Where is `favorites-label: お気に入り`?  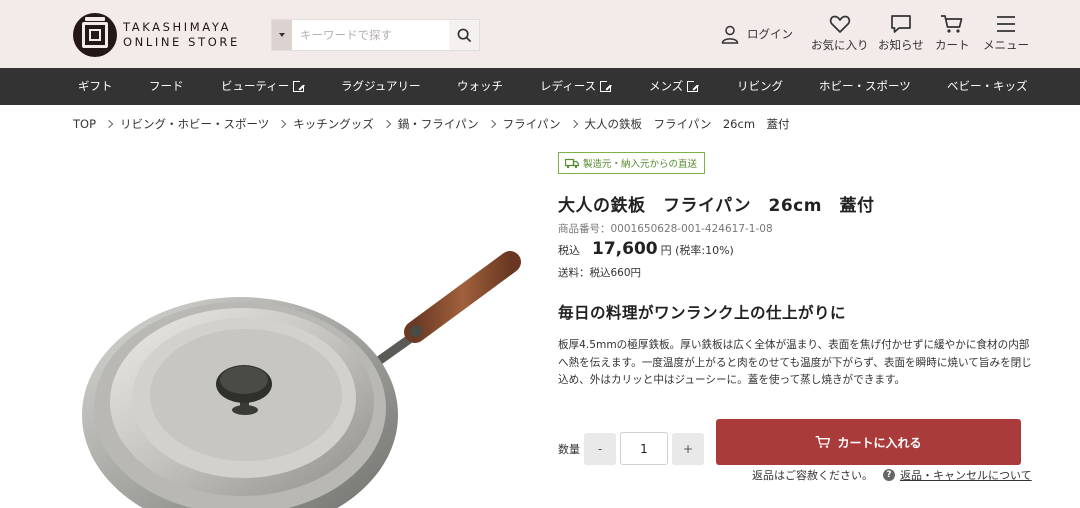 favorites-label: お気に入り is located at coordinates (840, 45).